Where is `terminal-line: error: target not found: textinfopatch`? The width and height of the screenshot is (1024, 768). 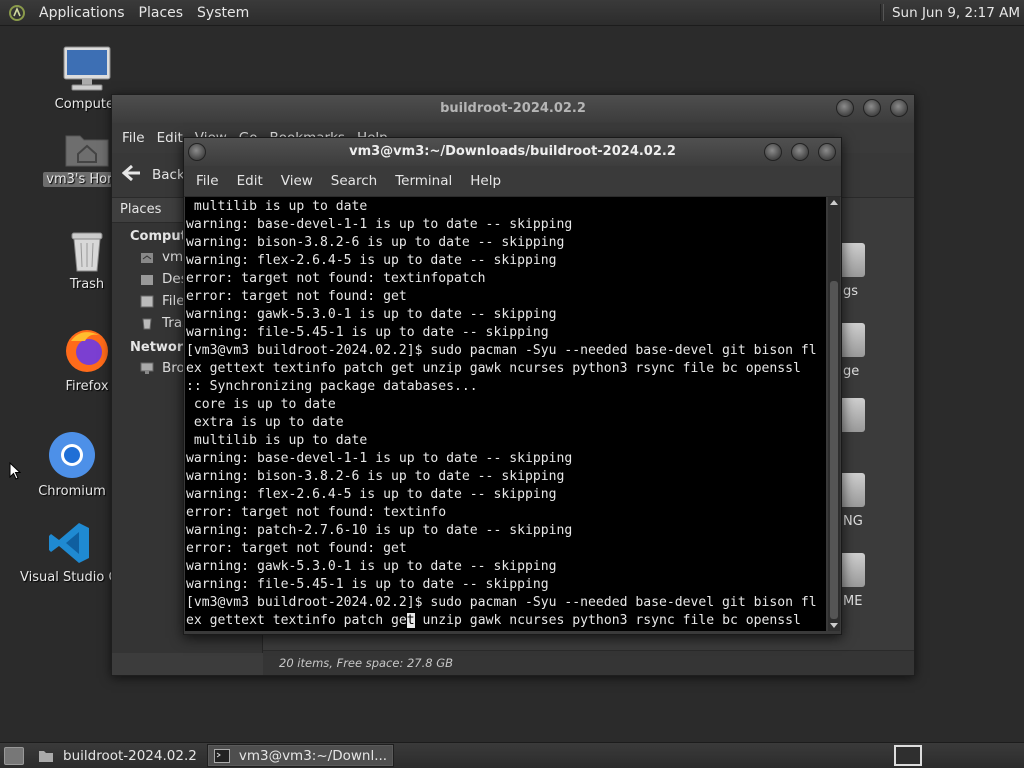 terminal-line: error: target not found: textinfopatch is located at coordinates (336, 278).